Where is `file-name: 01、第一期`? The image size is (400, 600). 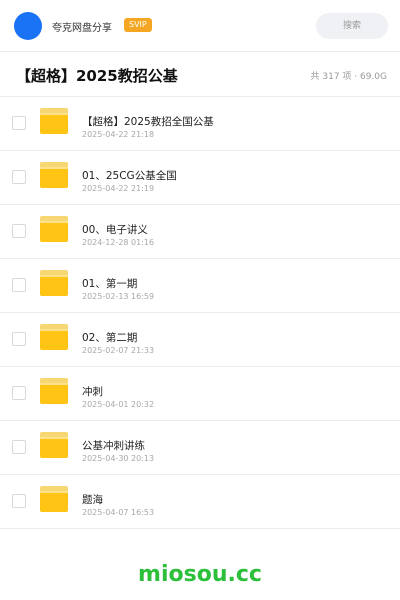 file-name: 01、第一期 is located at coordinates (110, 284).